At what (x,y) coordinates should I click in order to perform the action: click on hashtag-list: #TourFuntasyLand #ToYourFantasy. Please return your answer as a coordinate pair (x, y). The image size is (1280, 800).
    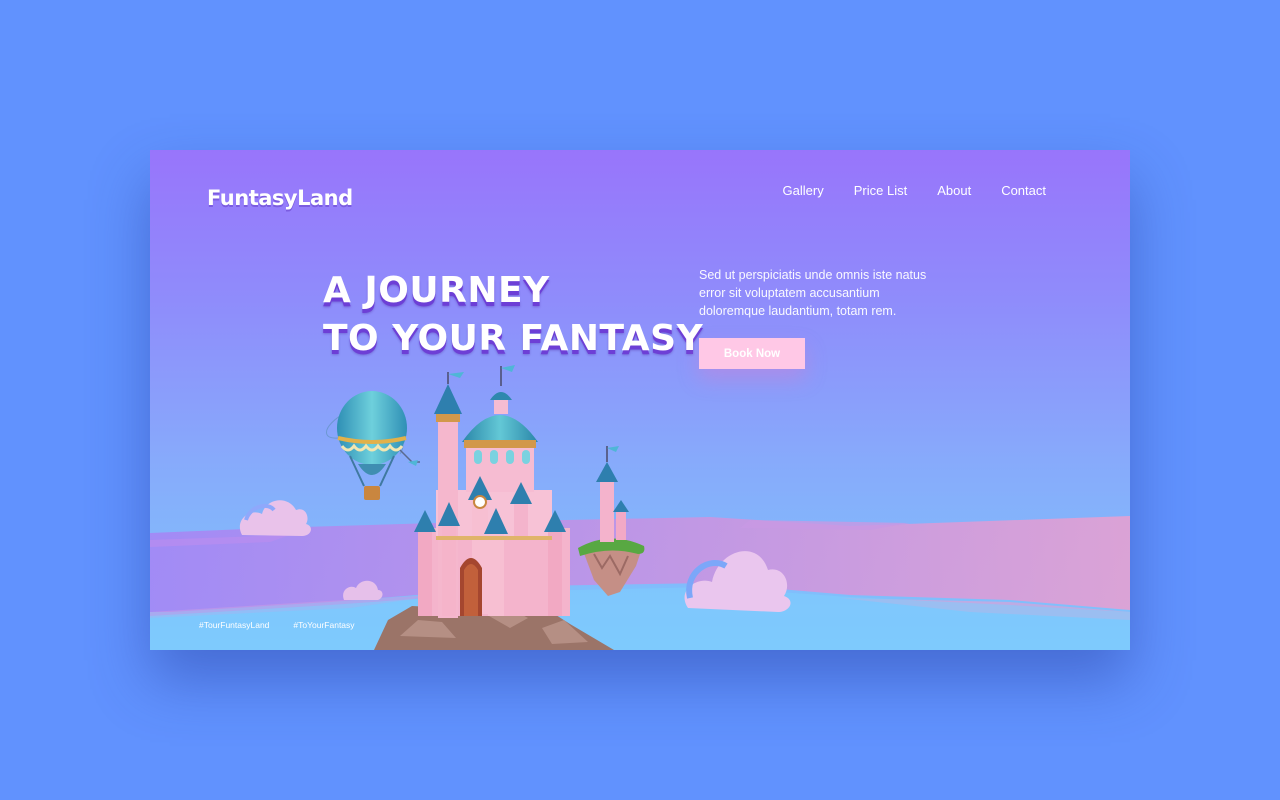
    Looking at the image, I should click on (277, 625).